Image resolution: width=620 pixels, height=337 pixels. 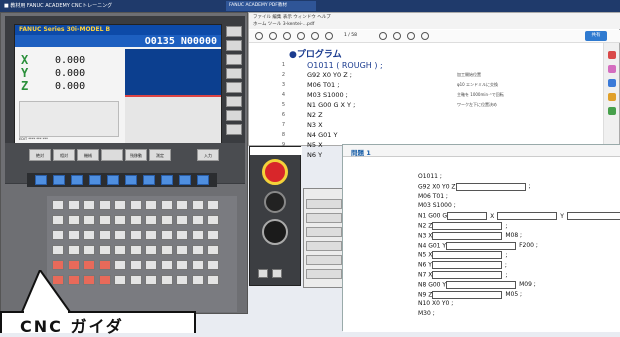 I want to click on page-indicator: 1 / 58, so click(x=350, y=35).